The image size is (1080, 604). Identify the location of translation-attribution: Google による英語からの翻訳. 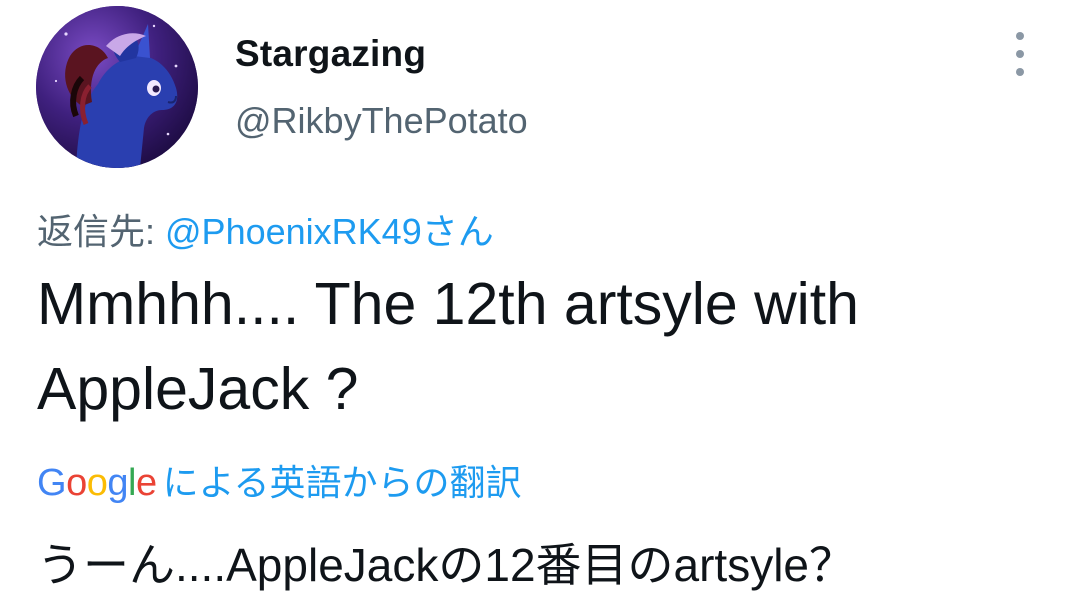
(279, 480).